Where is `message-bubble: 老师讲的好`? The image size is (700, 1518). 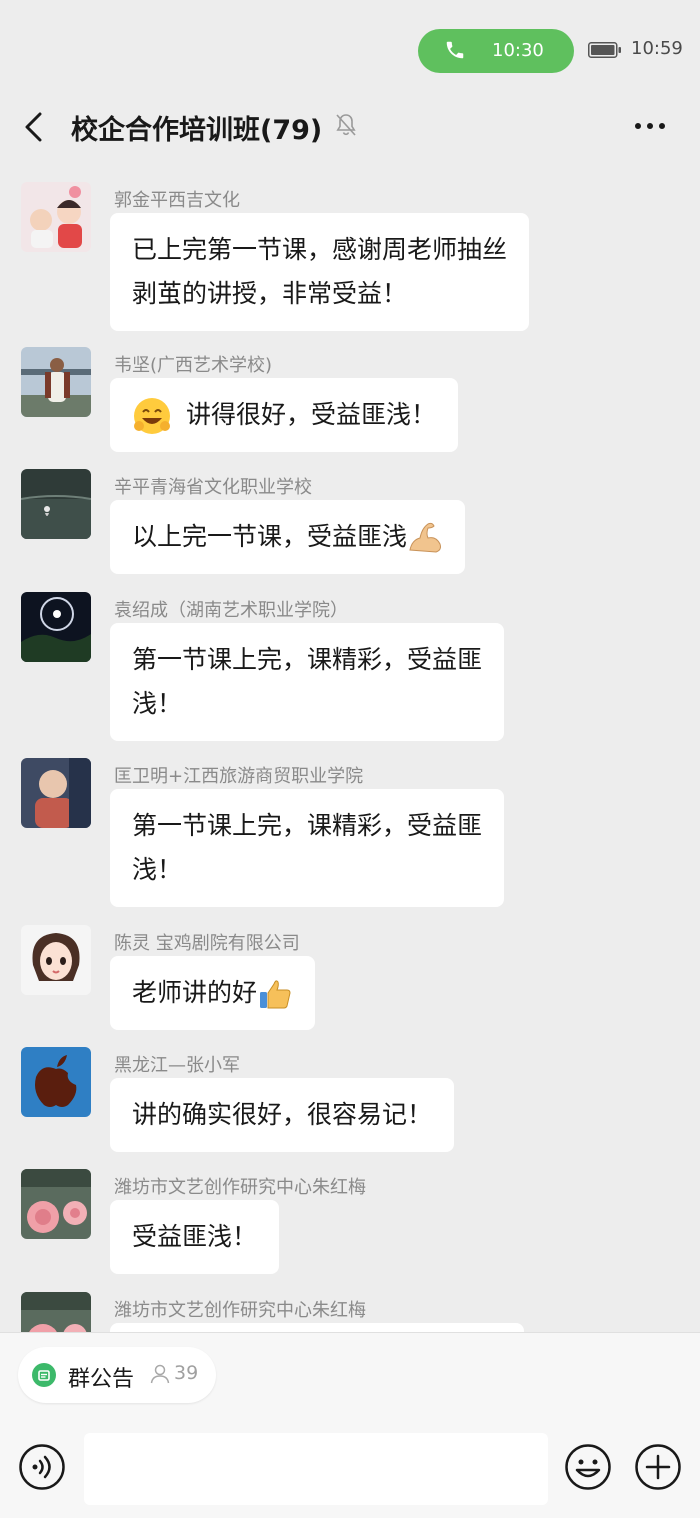
message-bubble: 老师讲的好 is located at coordinates (213, 993).